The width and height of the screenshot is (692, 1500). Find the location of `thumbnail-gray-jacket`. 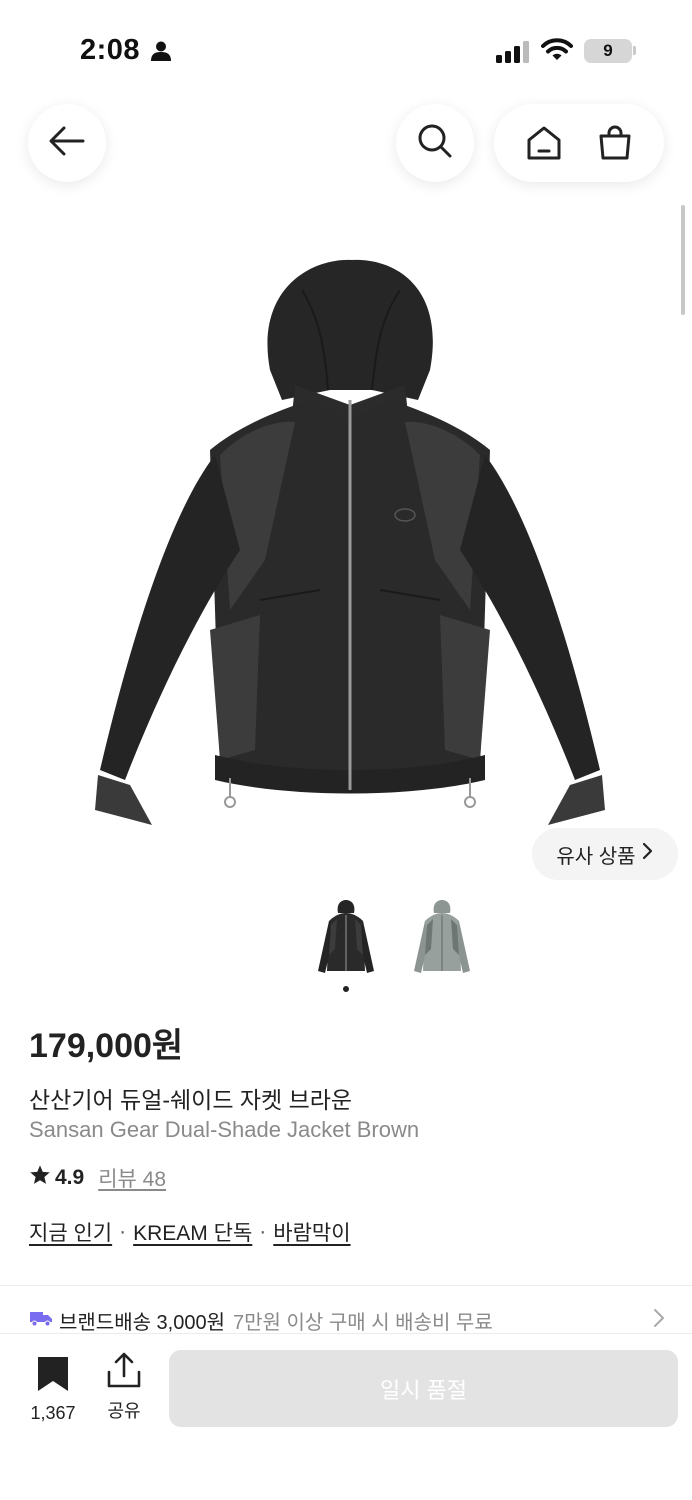

thumbnail-gray-jacket is located at coordinates (442, 939).